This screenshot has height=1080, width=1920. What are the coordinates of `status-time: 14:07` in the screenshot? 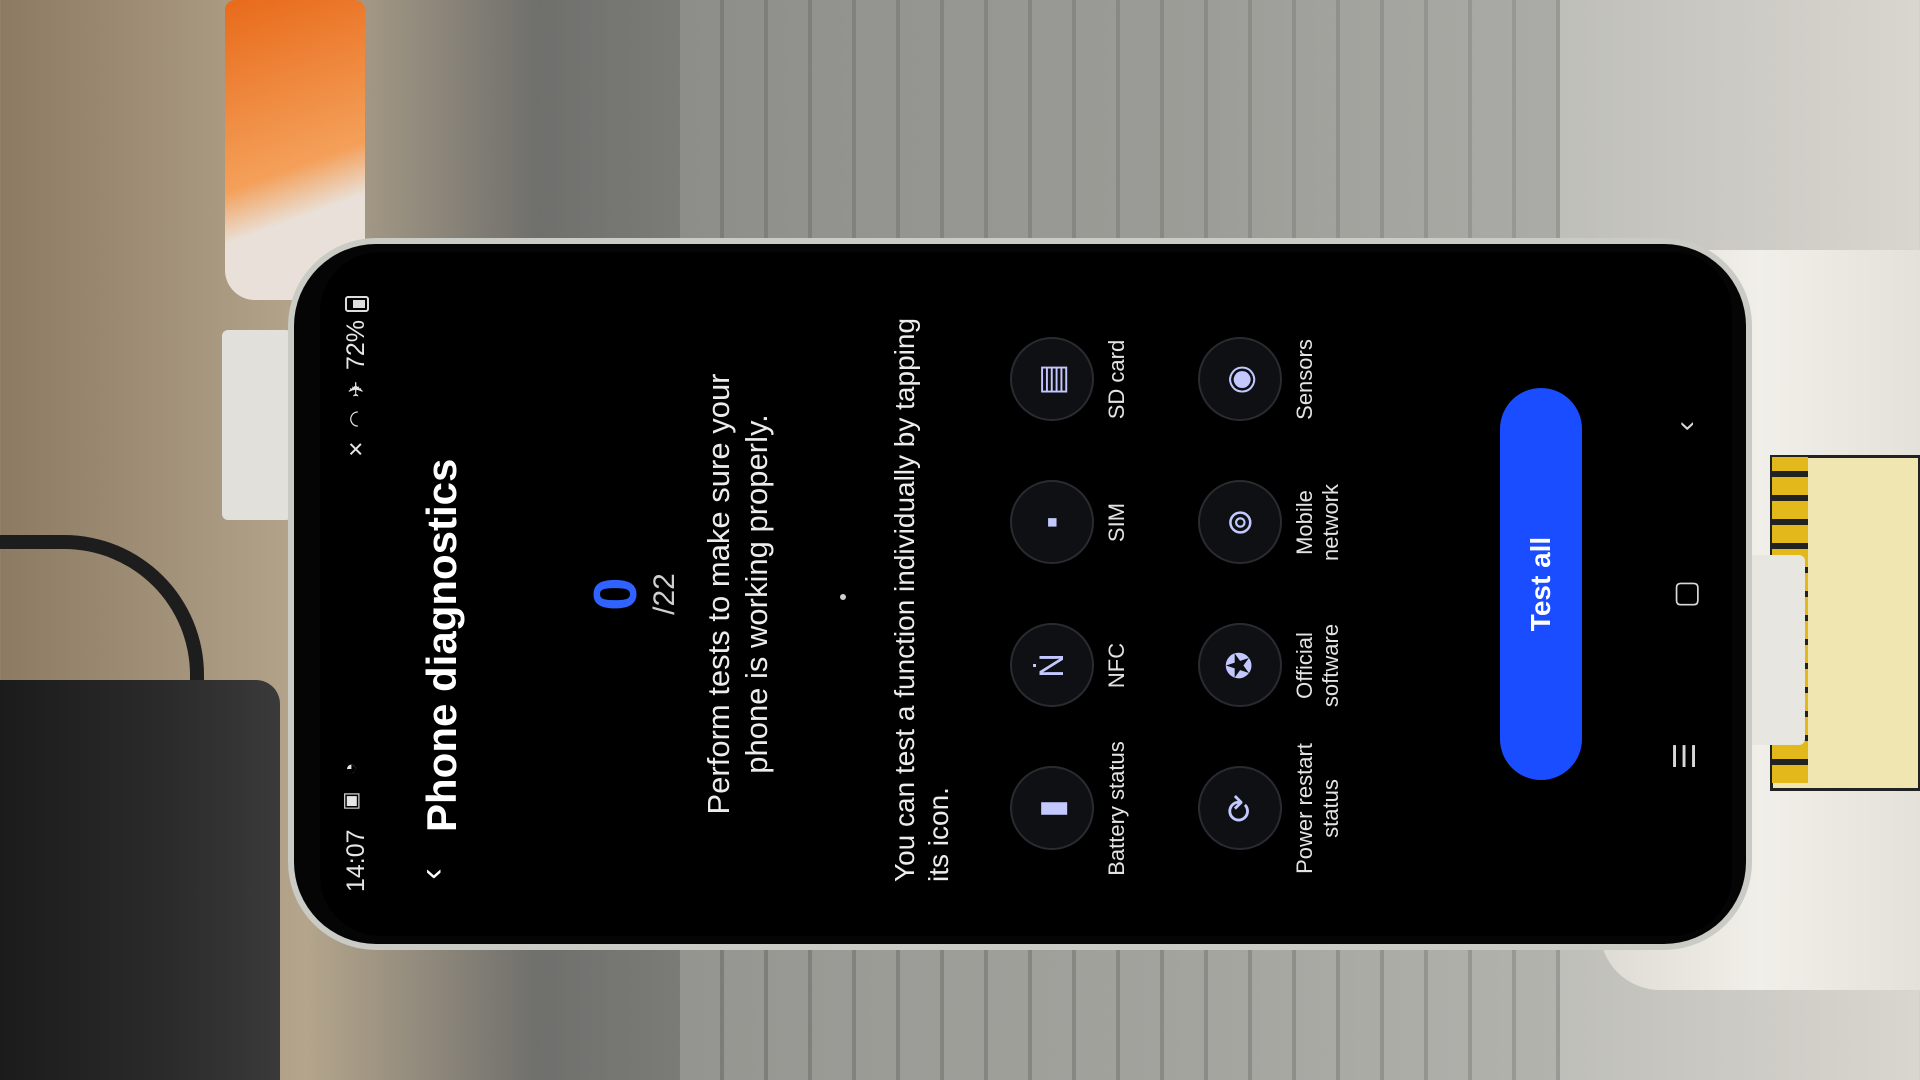 It's located at (356, 860).